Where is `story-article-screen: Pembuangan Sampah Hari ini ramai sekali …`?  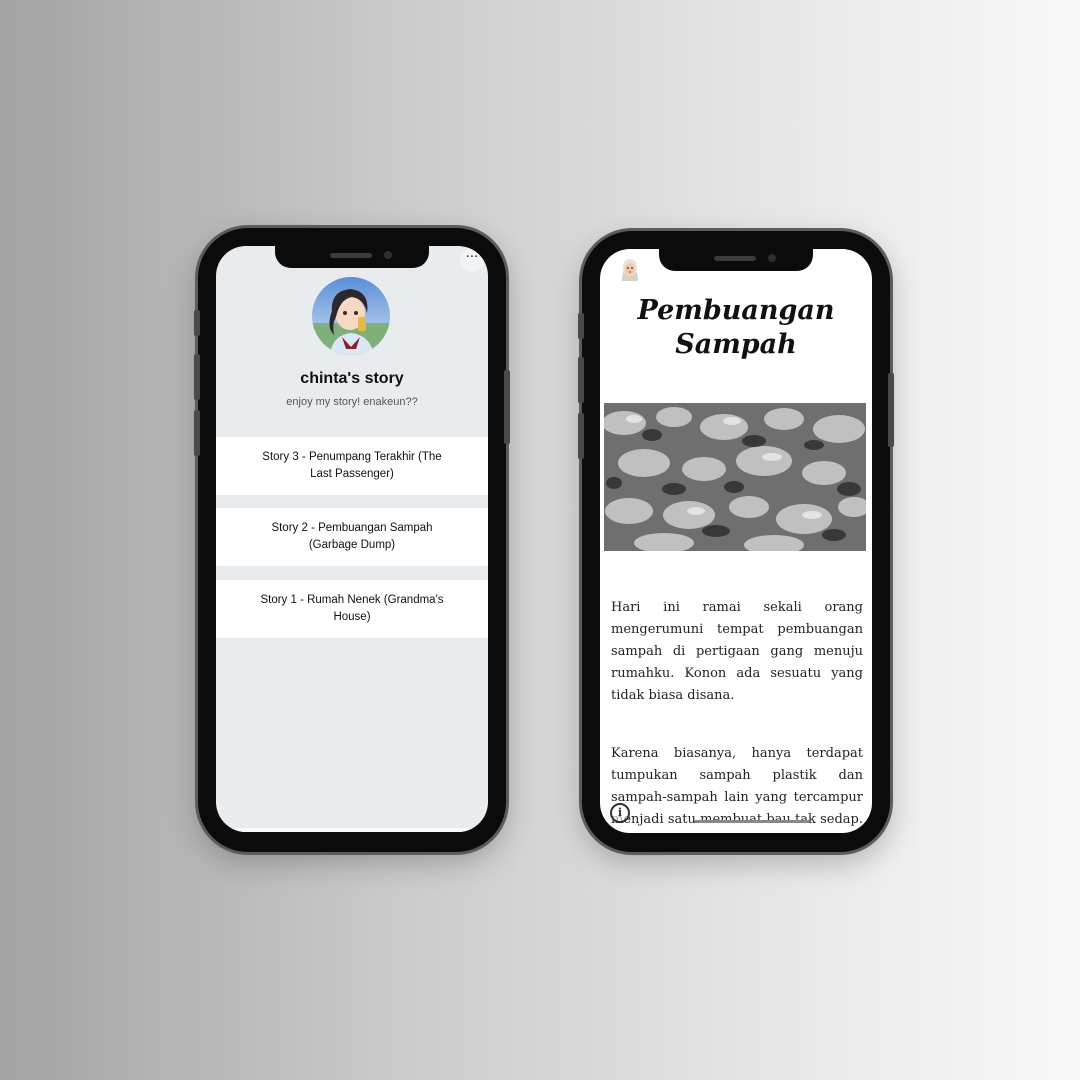
story-article-screen: Pembuangan Sampah Hari ini ramai sekali … is located at coordinates (736, 541).